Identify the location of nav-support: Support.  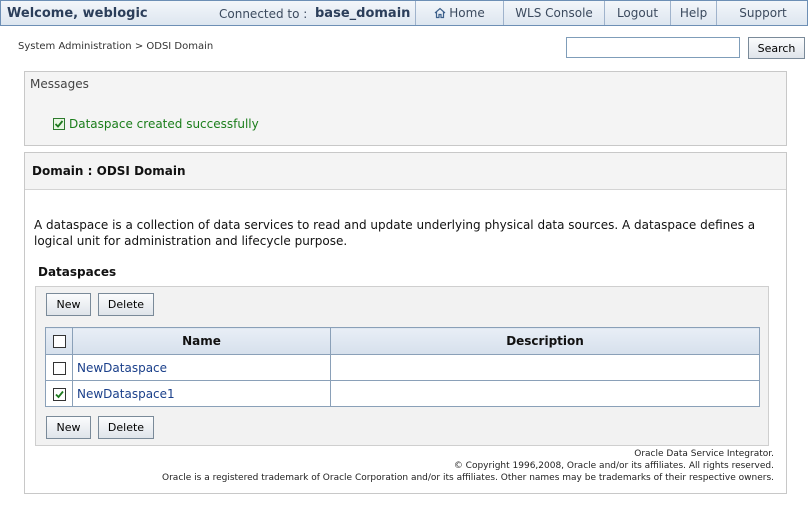
(762, 13).